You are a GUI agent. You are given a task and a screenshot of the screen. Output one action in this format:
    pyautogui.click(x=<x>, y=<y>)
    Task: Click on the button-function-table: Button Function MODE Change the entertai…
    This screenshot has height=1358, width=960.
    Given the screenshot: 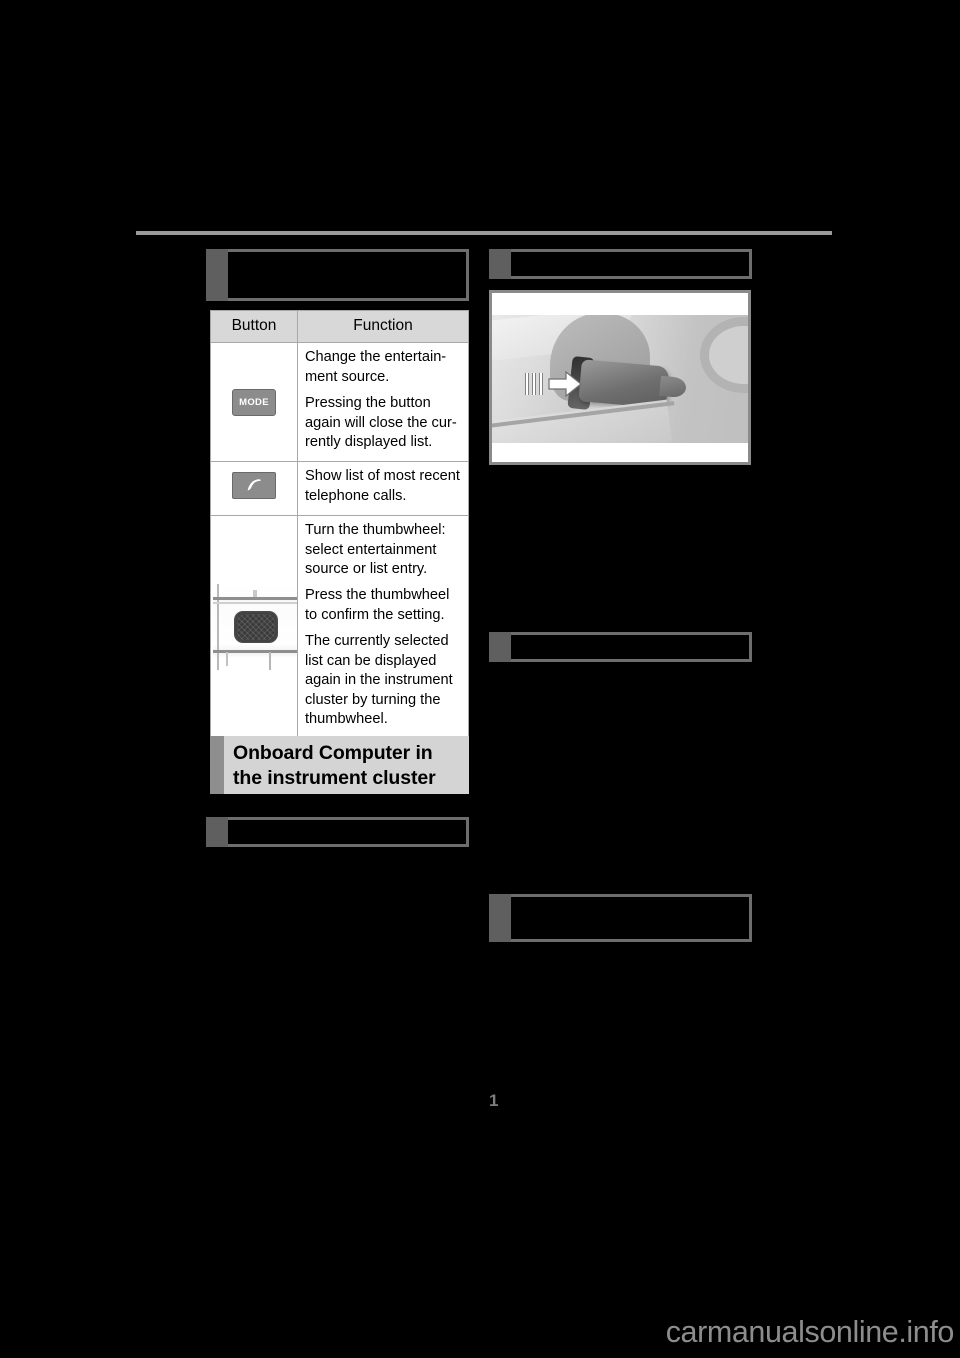 What is the action you would take?
    pyautogui.click(x=339, y=524)
    